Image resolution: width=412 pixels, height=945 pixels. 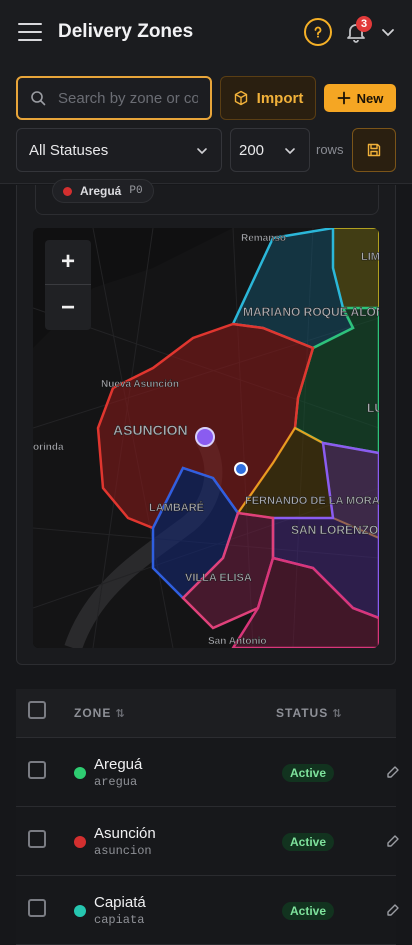 I want to click on save-button, so click(x=374, y=150).